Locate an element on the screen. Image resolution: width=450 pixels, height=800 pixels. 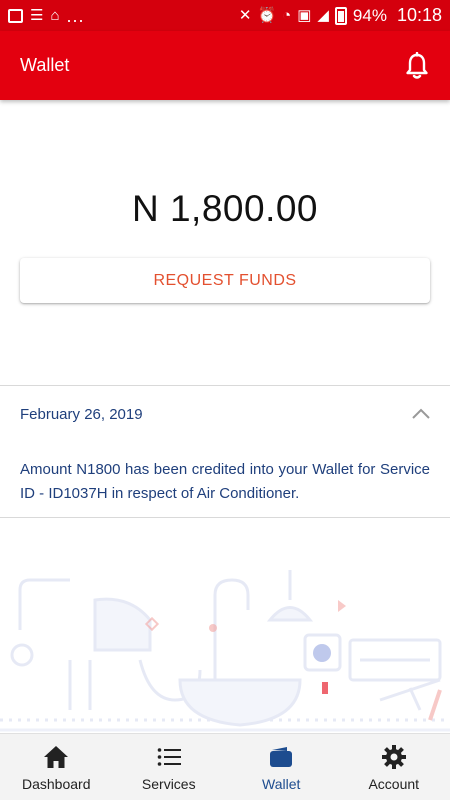
list-notification-icon: ☰ is located at coordinates (37, 15).